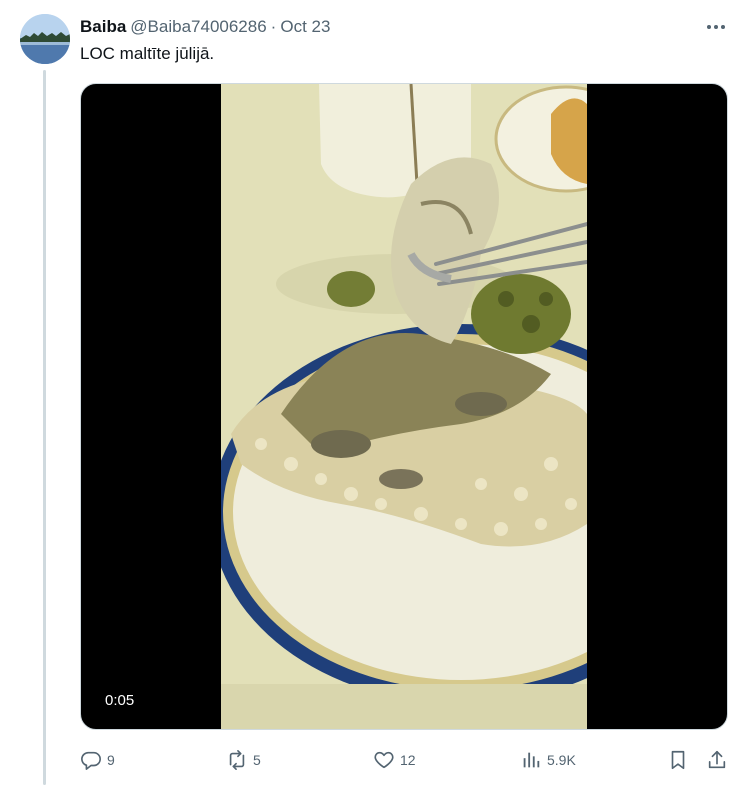 The height and width of the screenshot is (785, 748). What do you see at coordinates (531, 760) in the screenshot?
I see `views-icon` at bounding box center [531, 760].